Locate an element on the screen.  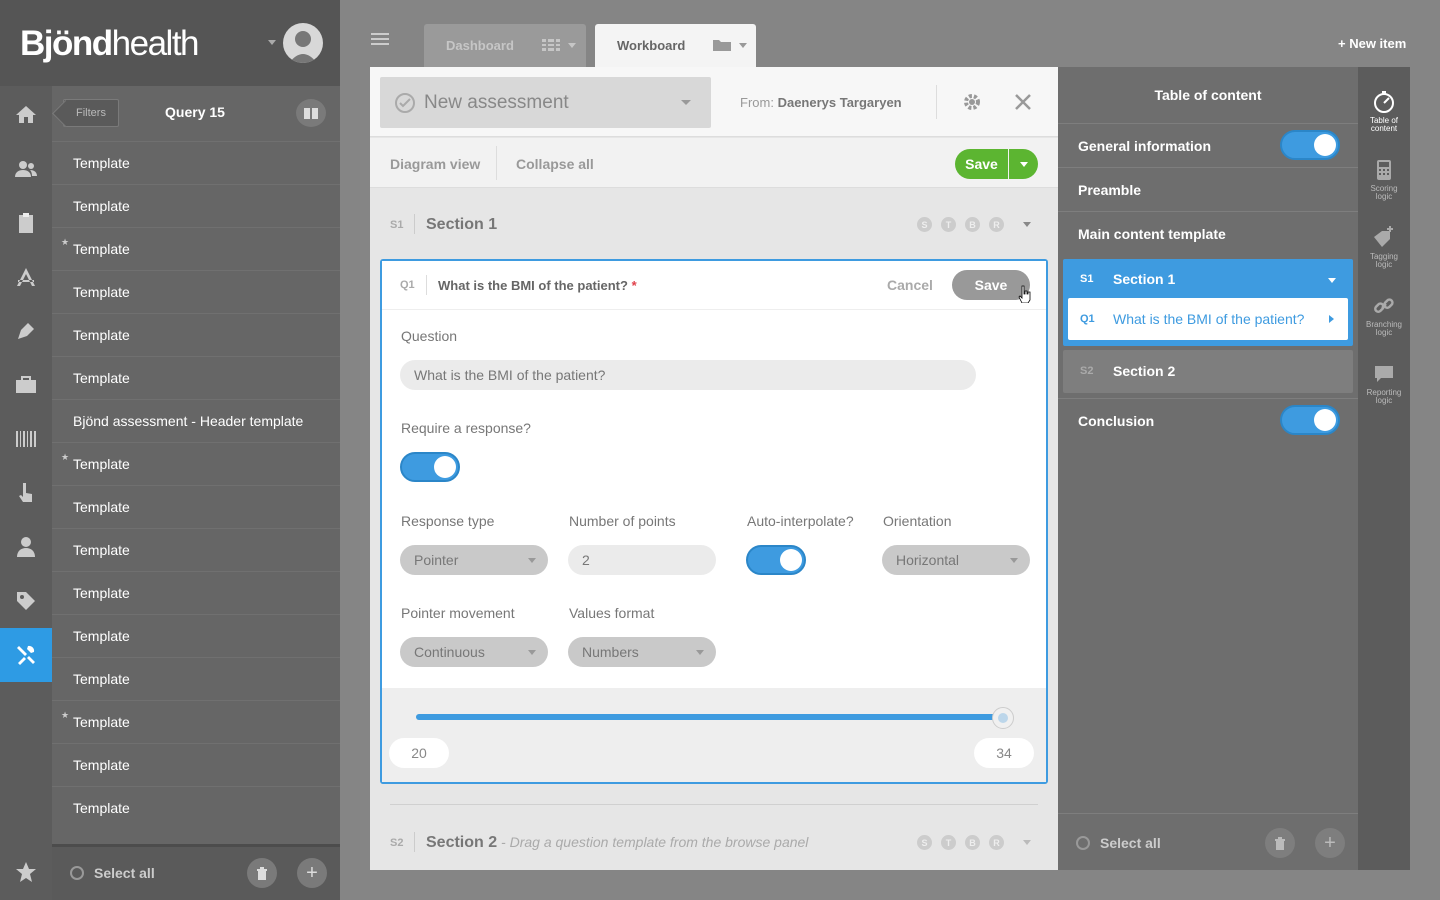
response-type-select: Pointer is located at coordinates (474, 560).